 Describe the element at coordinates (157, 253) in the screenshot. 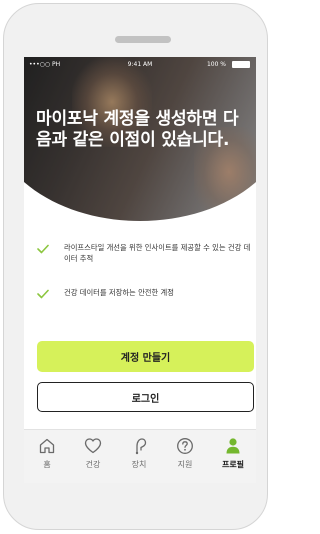

I see `benefit-text: 라이프스타일 개선을 위한 인사이트를 제공할 수 있는 건강 데이터 추적` at that location.